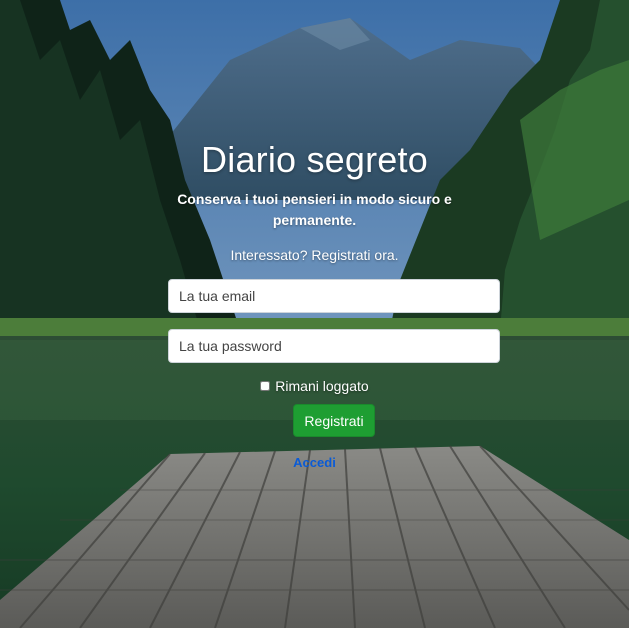  I want to click on register-button: Registrati, so click(334, 420).